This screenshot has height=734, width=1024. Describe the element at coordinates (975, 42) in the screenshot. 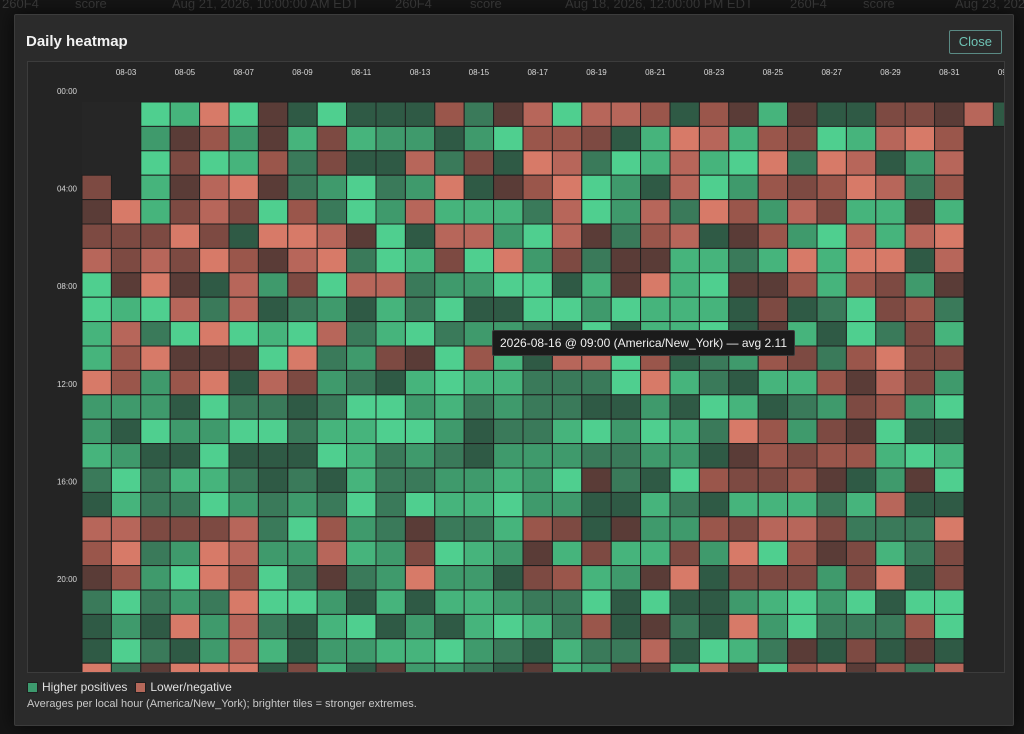

I see `close-button: Close` at that location.